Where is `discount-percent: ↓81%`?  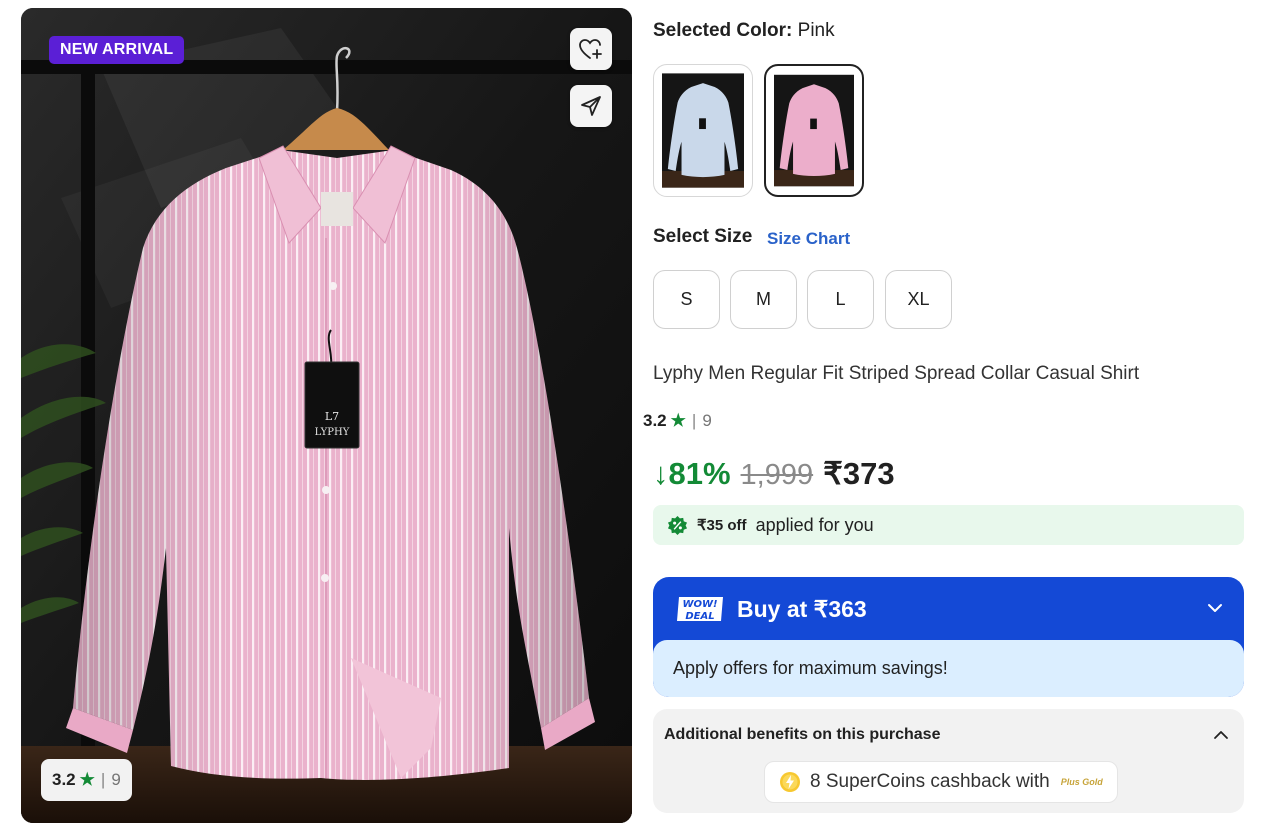 discount-percent: ↓81% is located at coordinates (692, 473).